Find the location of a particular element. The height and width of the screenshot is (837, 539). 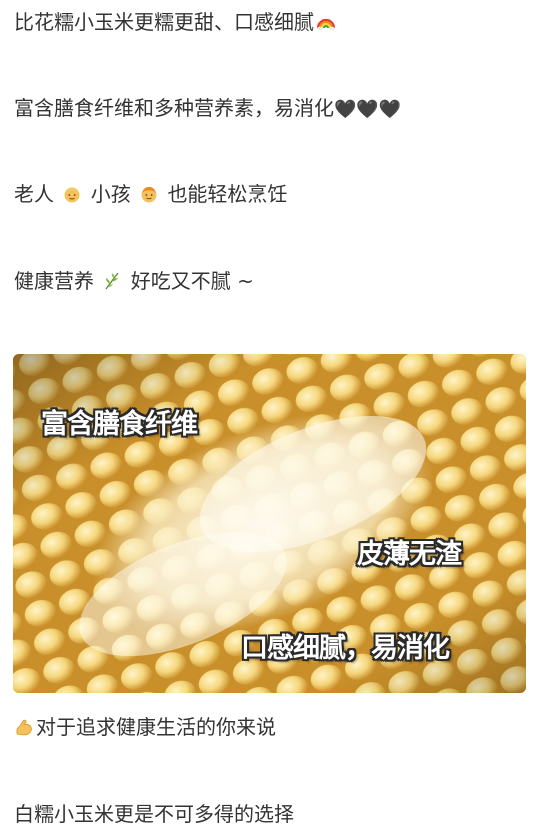

post-line-3-part3: 也能轻松烹饪 is located at coordinates (227, 194).